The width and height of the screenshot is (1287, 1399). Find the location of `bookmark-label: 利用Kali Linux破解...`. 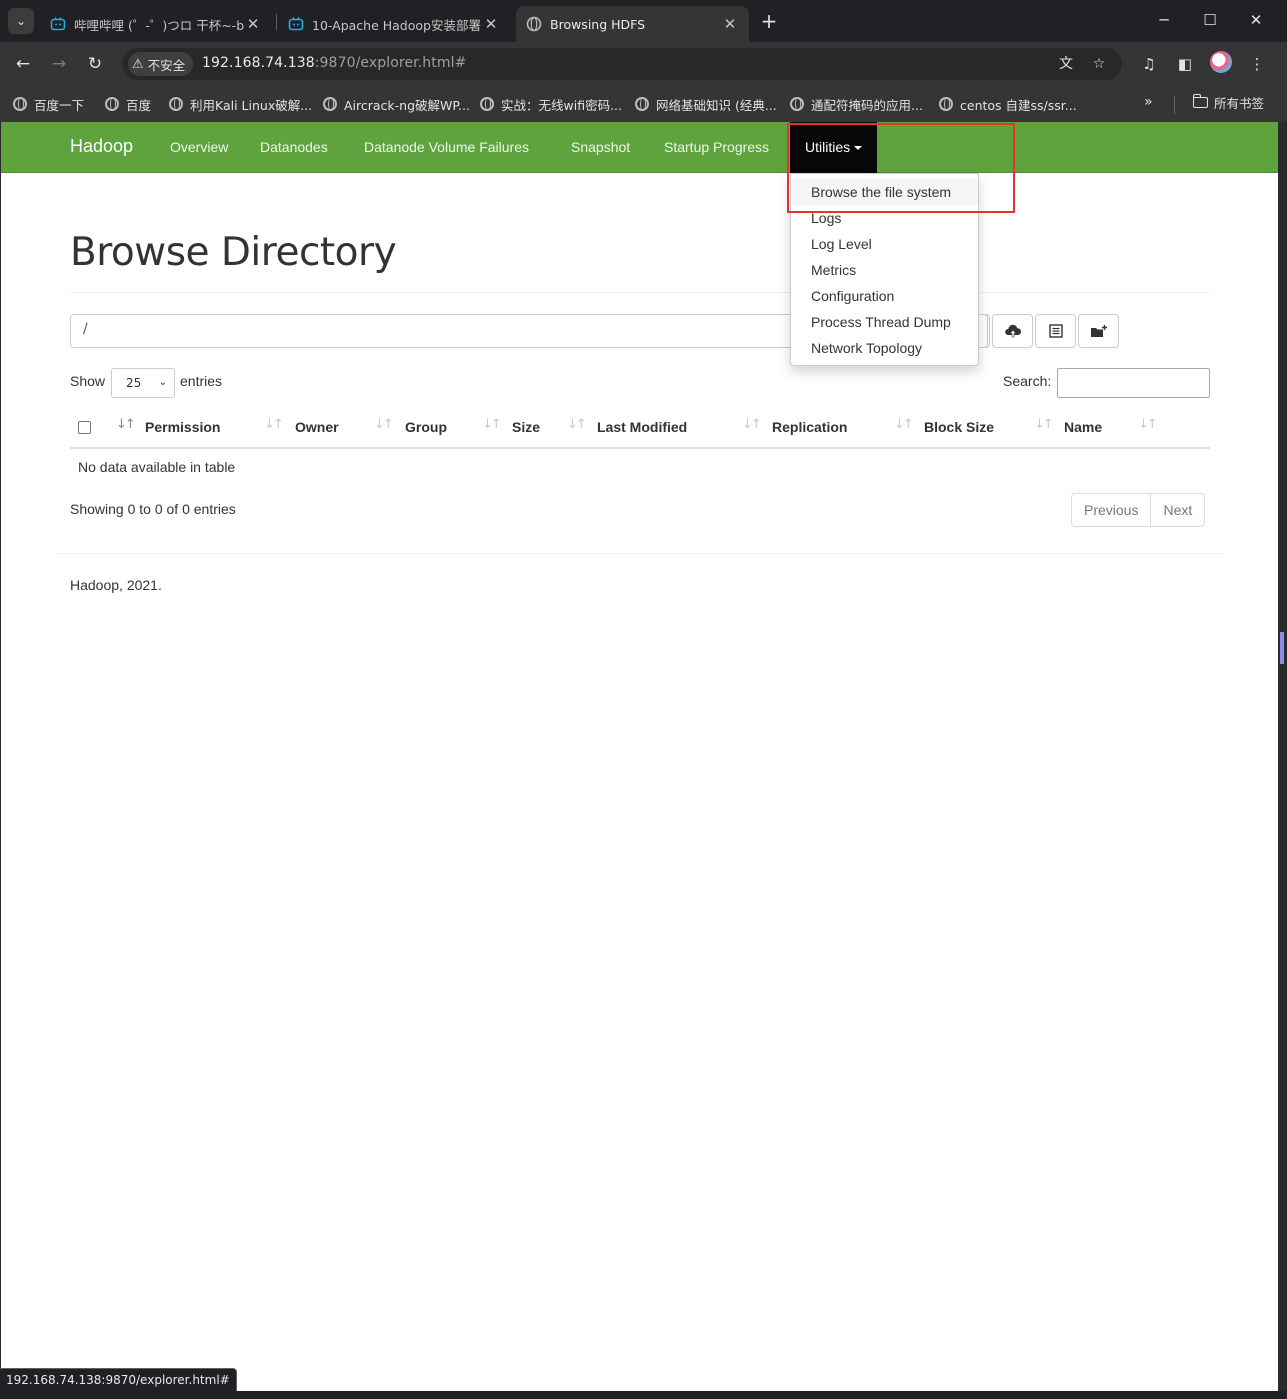

bookmark-label: 利用Kali Linux破解... is located at coordinates (251, 105).